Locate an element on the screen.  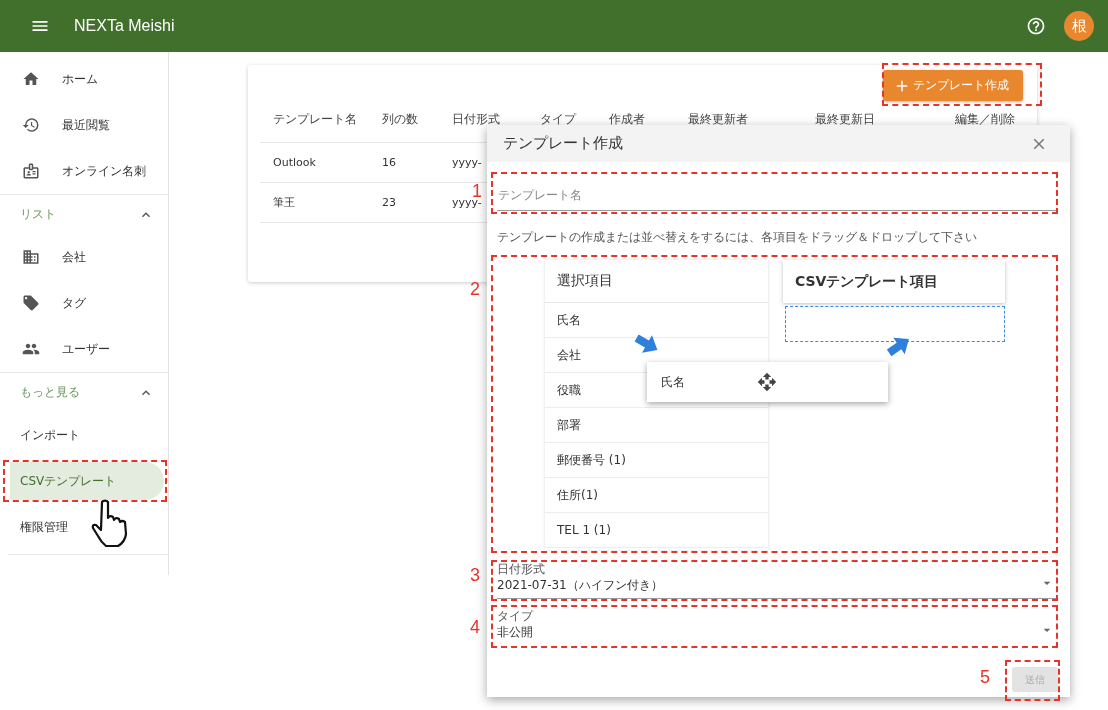
step-number: 2 is located at coordinates (475, 289).